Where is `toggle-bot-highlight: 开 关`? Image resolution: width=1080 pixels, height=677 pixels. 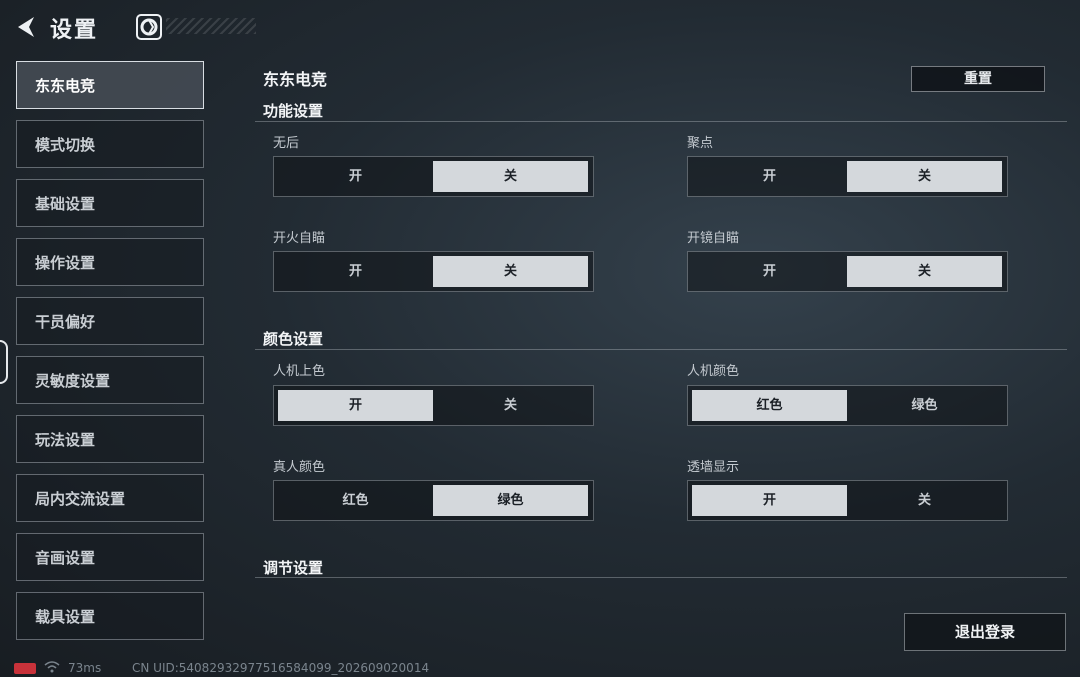
toggle-bot-highlight: 开 关 is located at coordinates (433, 405).